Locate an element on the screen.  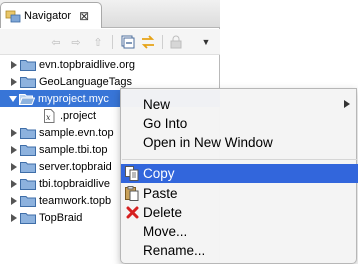
back-icon: ⇦ is located at coordinates (56, 42).